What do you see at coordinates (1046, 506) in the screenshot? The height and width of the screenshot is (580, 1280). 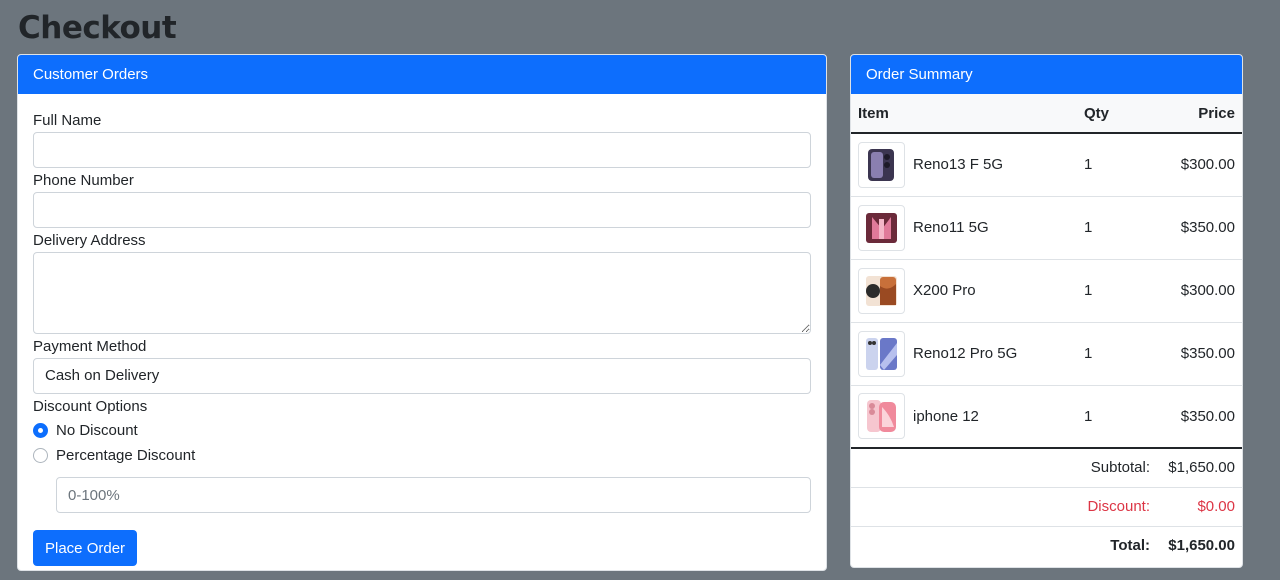 I see `discount-row: Discount: $0.00` at bounding box center [1046, 506].